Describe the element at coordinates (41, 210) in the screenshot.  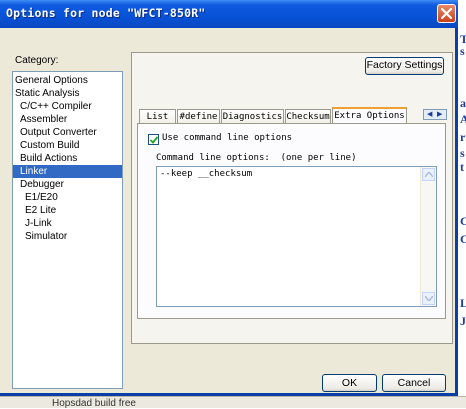
I see `category-item-label: E2 Lite` at that location.